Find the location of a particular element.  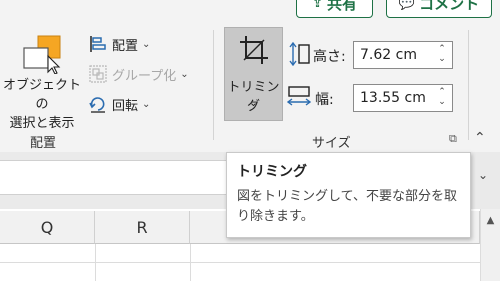

width-icon is located at coordinates (299, 96).